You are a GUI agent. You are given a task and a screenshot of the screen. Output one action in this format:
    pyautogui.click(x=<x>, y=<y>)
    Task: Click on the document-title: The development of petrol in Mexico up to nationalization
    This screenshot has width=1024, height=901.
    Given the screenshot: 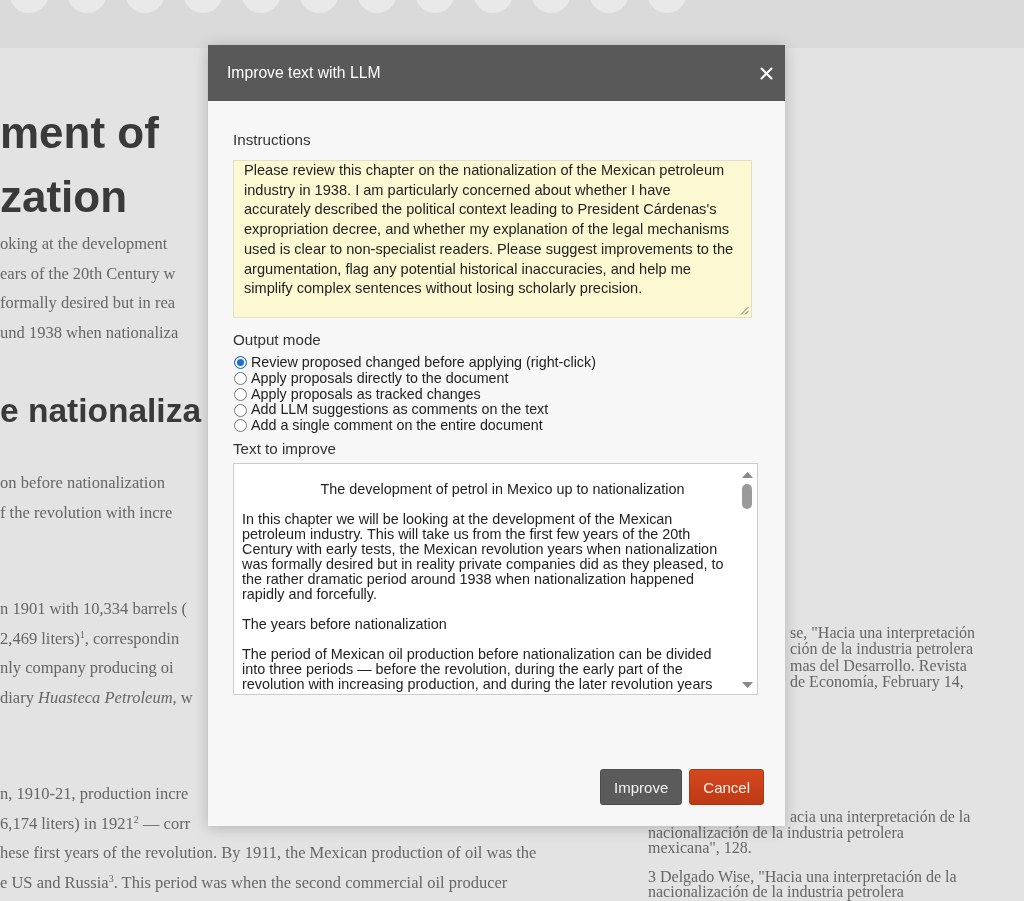 What is the action you would take?
    pyautogui.click(x=502, y=489)
    